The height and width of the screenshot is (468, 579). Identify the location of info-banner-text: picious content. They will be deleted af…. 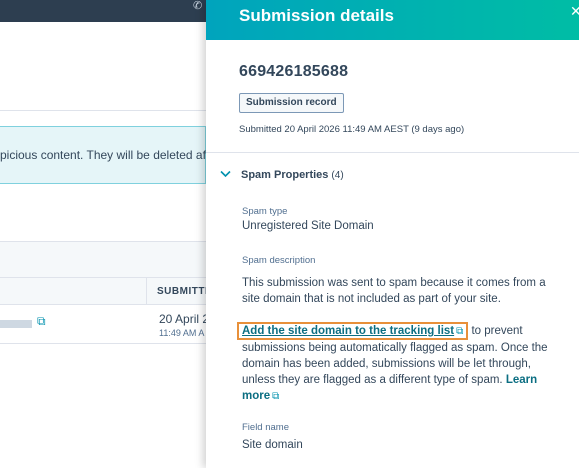
(103, 155).